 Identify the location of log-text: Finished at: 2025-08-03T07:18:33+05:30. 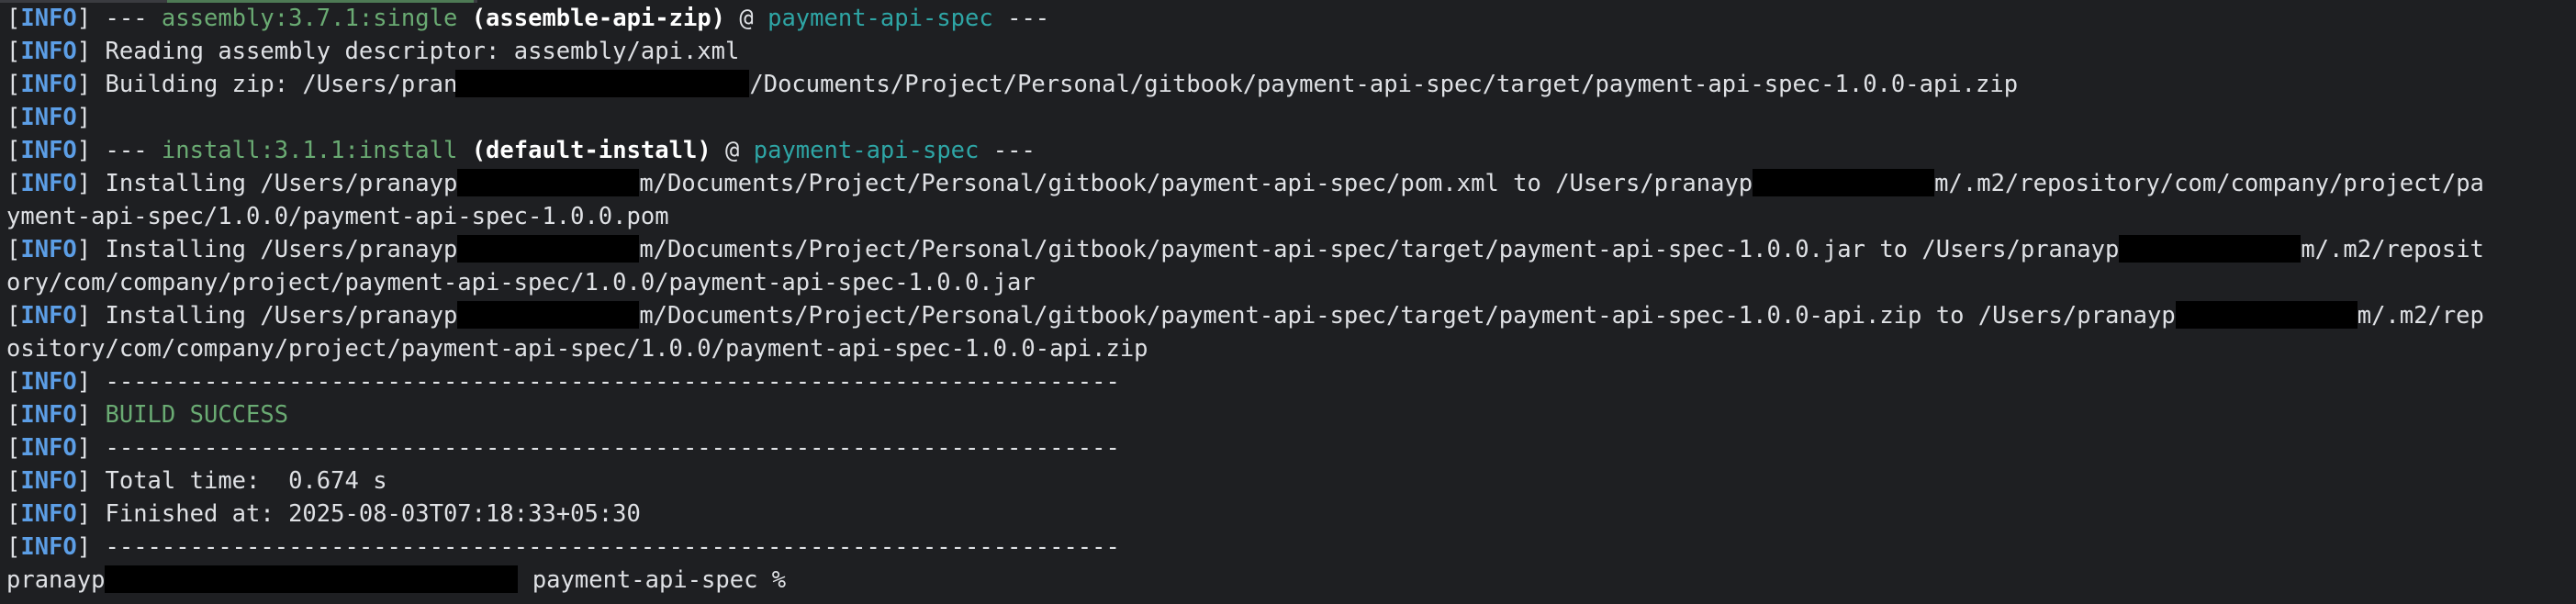
(373, 514).